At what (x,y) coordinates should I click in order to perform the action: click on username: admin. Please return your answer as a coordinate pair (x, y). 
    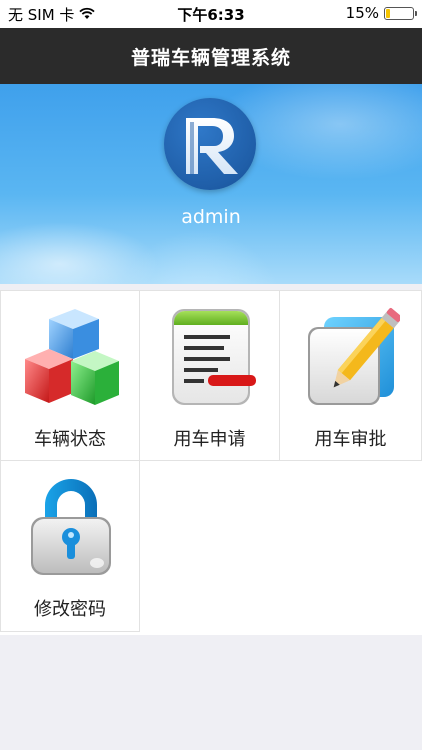
    Looking at the image, I should click on (211, 217).